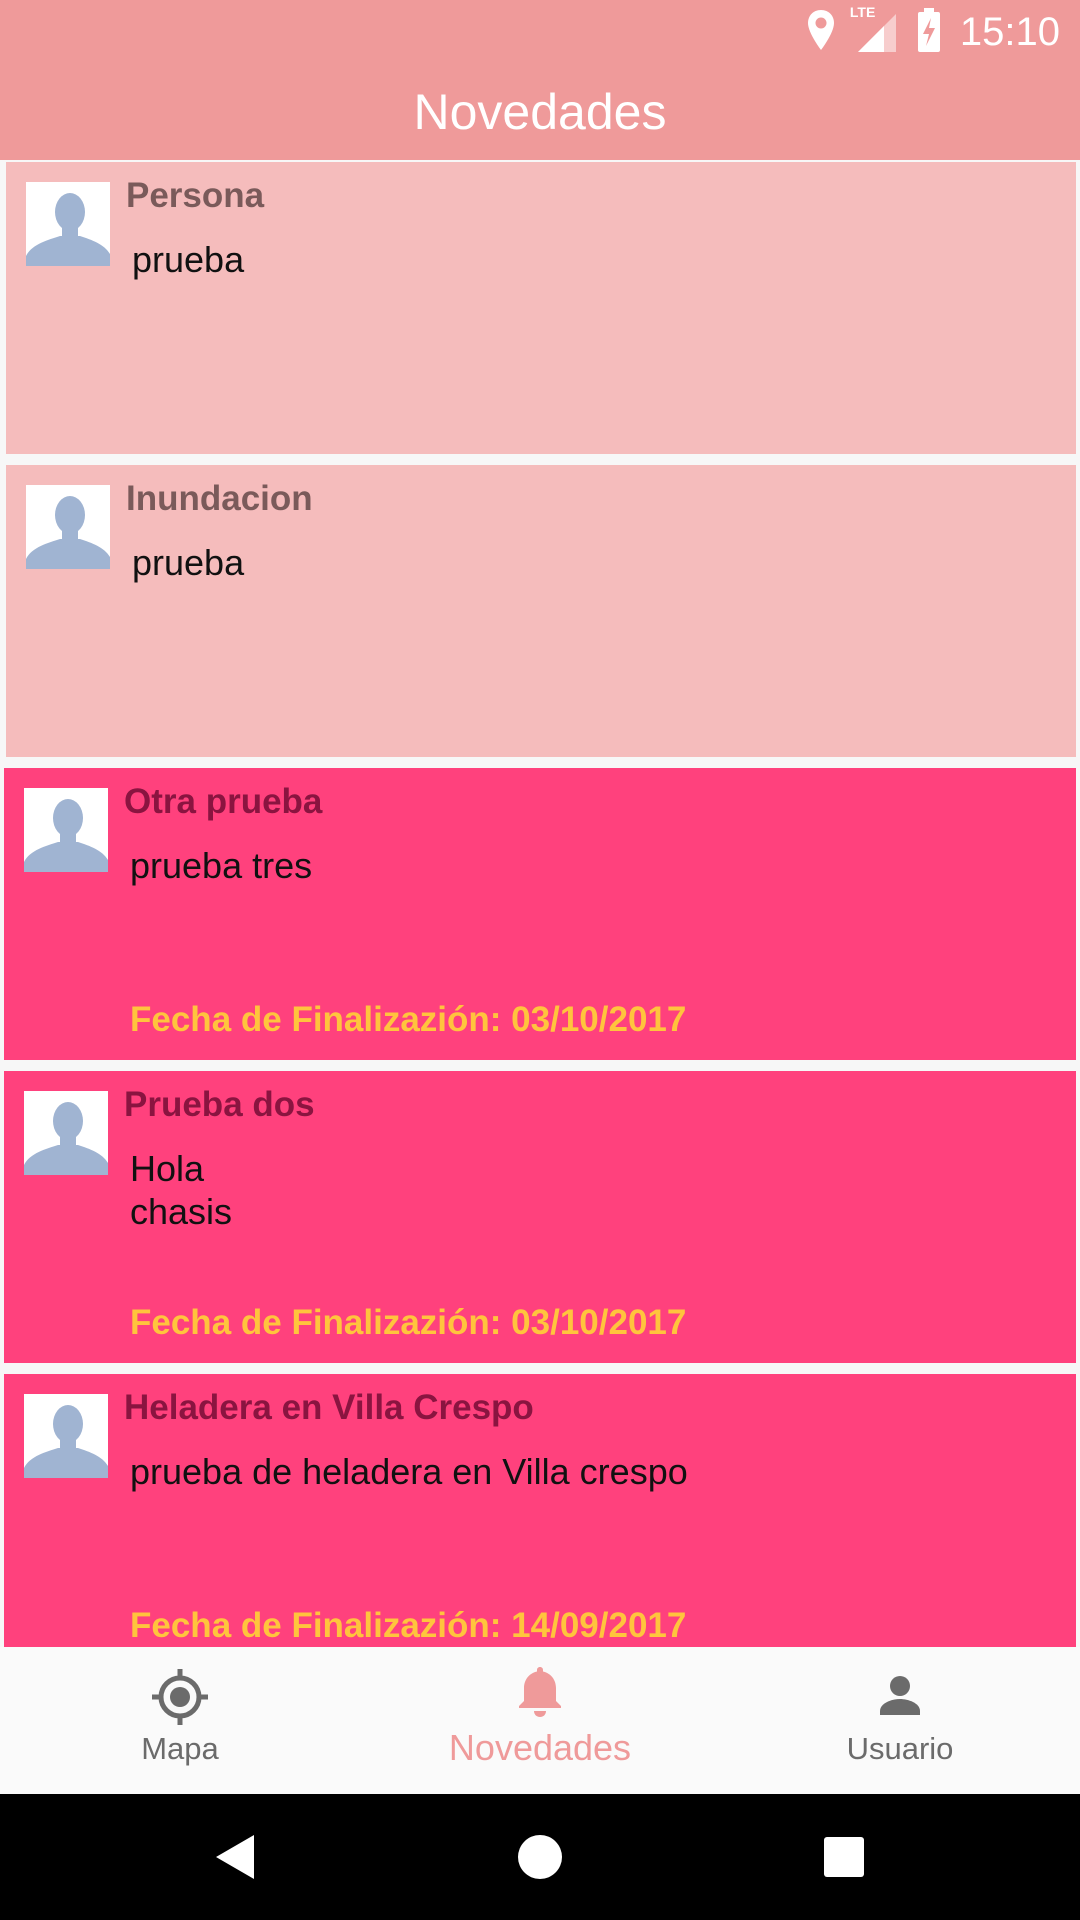 The width and height of the screenshot is (1080, 1920). Describe the element at coordinates (821, 32) in the screenshot. I see `location-icon` at that location.